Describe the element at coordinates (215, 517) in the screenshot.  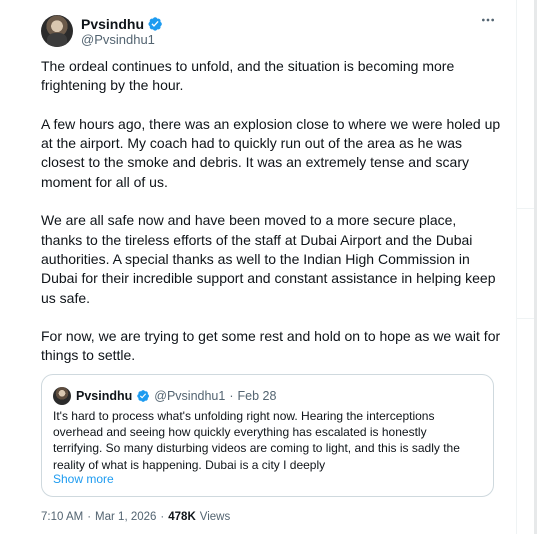
I see `views-label: Views` at that location.